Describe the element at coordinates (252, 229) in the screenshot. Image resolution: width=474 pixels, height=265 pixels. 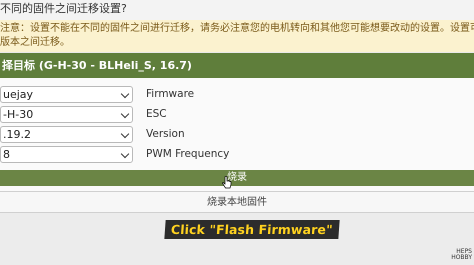
I see `tutorial-caption: Click "Flash Firmware"` at that location.